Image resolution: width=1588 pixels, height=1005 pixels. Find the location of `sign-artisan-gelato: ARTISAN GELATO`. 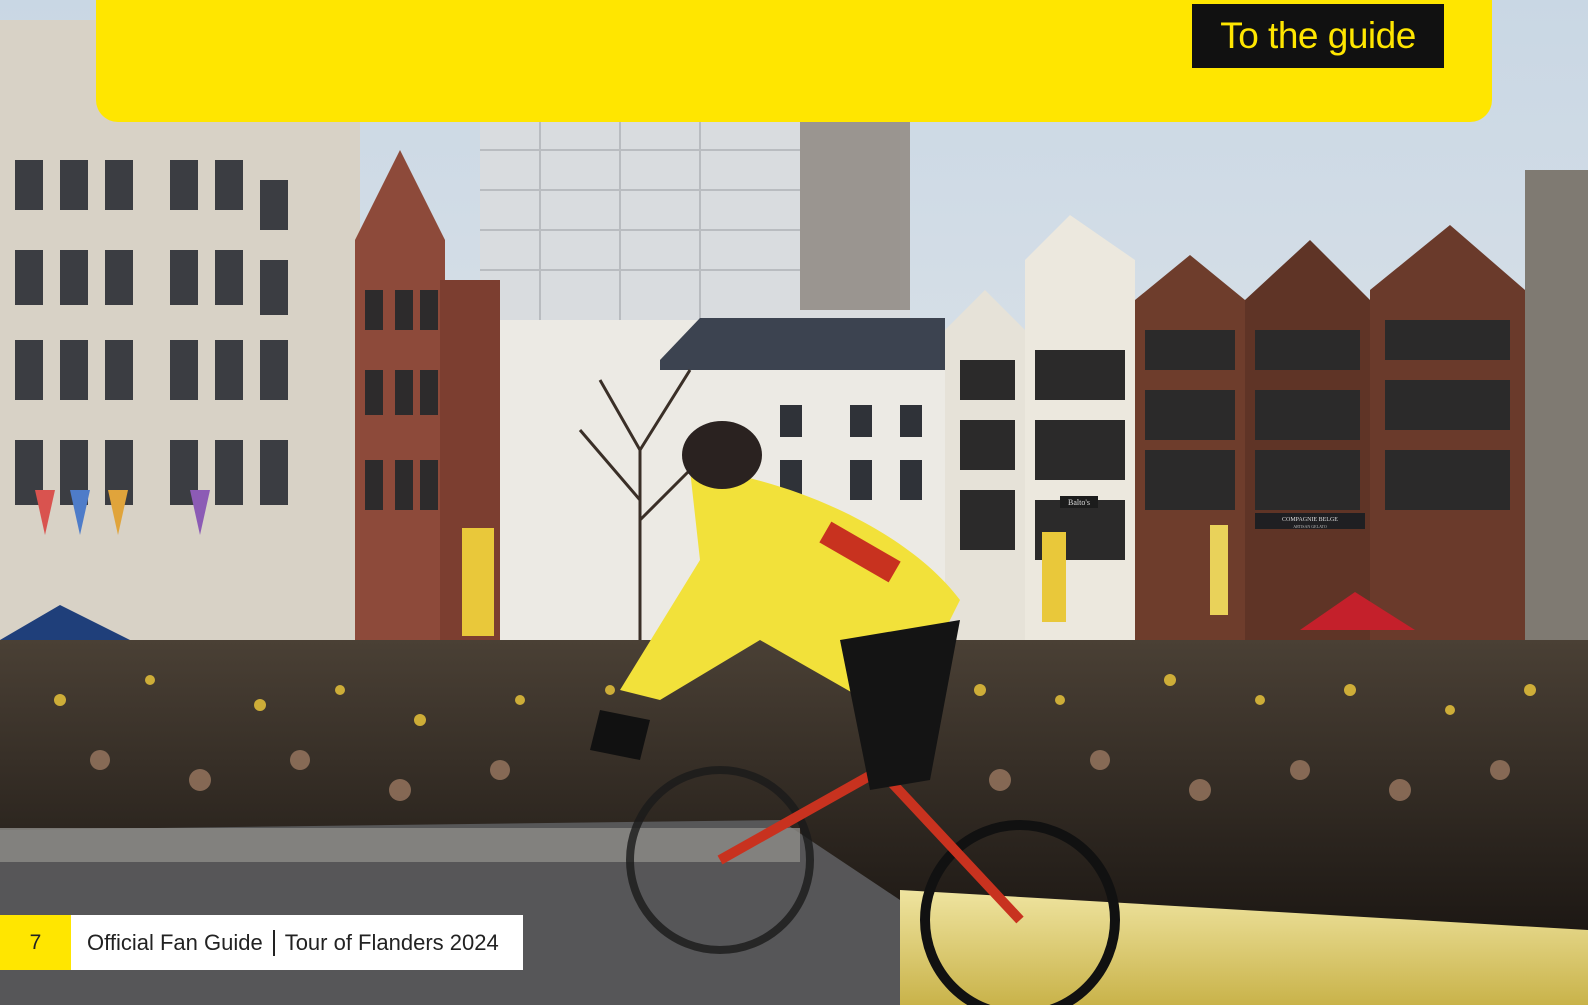

sign-artisan-gelato: ARTISAN GELATO is located at coordinates (1310, 526).